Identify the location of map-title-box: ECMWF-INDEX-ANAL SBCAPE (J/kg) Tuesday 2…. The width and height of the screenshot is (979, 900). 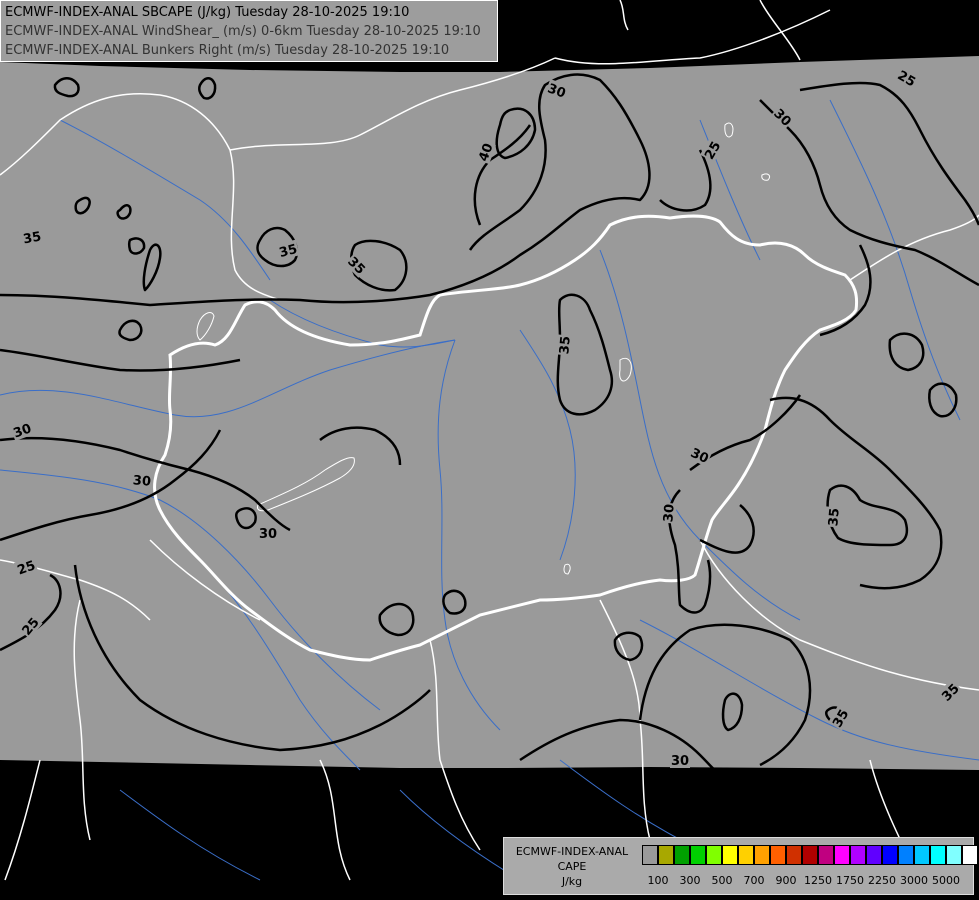
(249, 31).